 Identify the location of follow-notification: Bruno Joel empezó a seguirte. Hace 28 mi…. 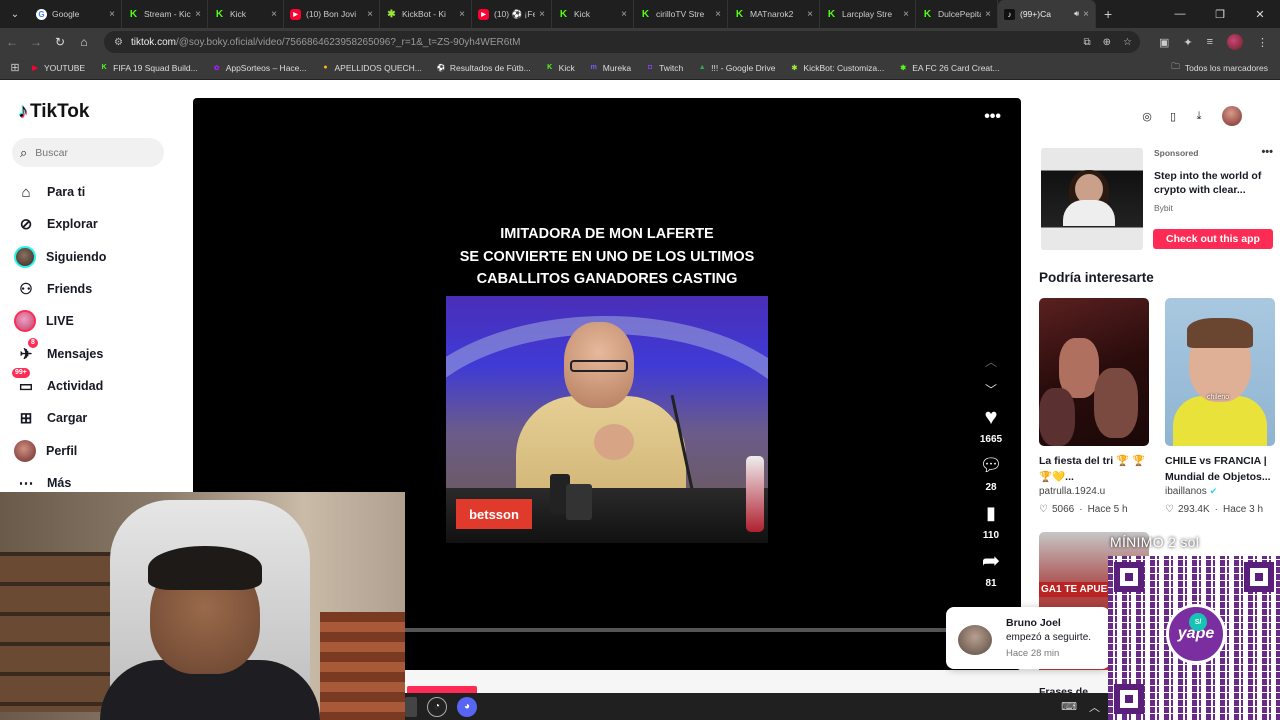
(1028, 638).